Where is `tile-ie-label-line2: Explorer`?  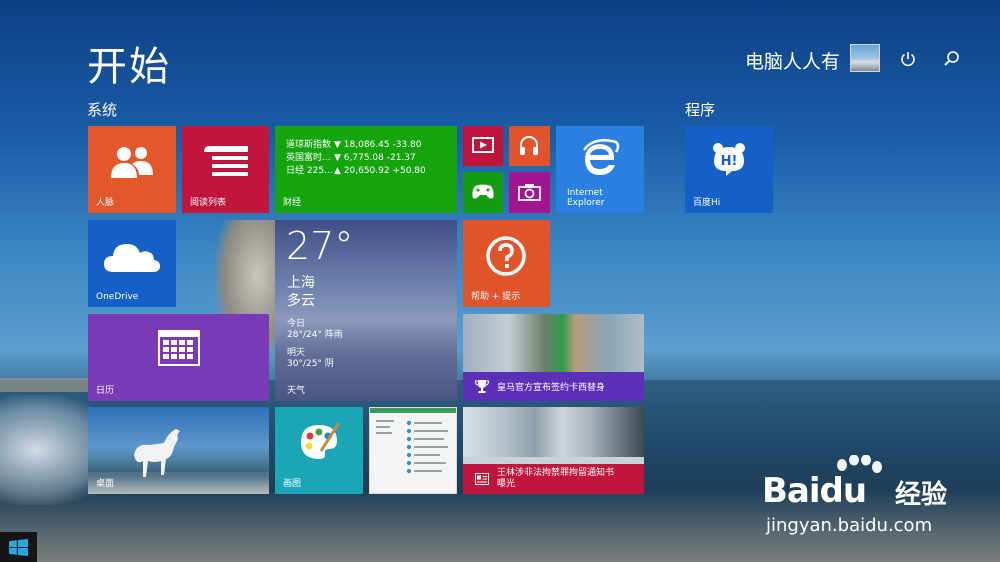
tile-ie-label-line2: Explorer is located at coordinates (586, 203).